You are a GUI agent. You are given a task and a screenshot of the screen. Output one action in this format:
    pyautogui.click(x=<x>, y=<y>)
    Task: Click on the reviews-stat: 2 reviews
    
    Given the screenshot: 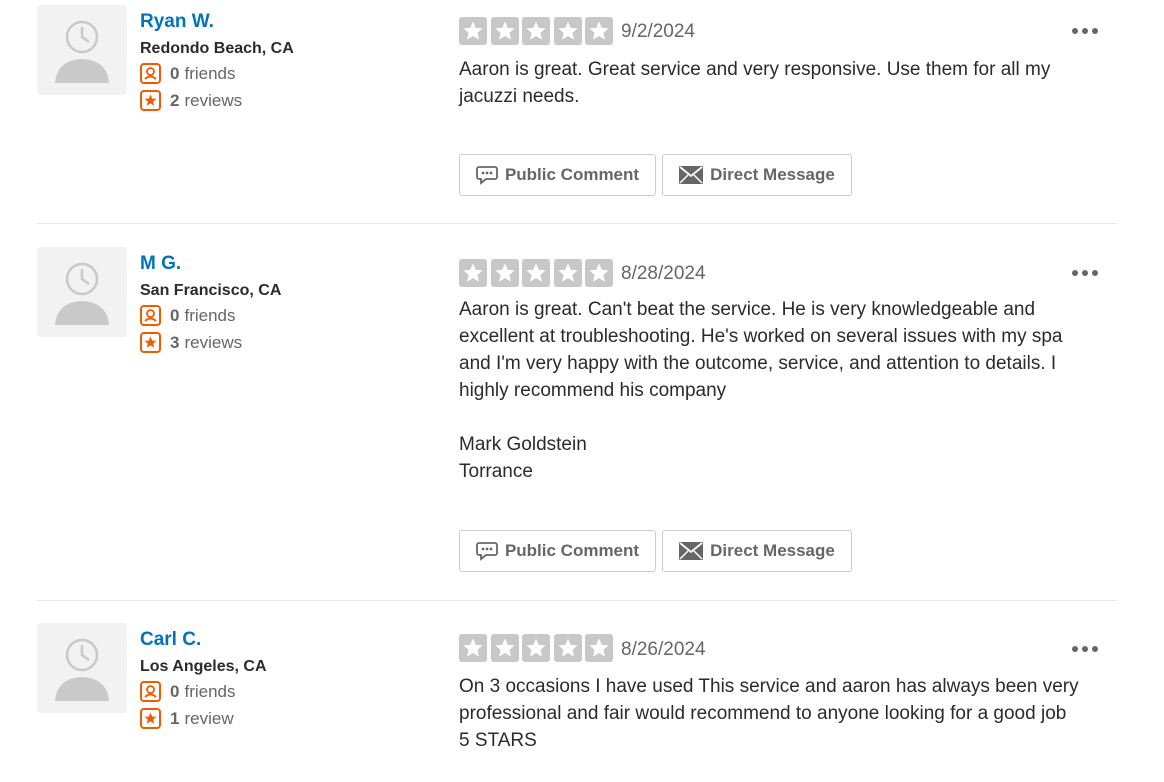 What is the action you would take?
    pyautogui.click(x=191, y=100)
    